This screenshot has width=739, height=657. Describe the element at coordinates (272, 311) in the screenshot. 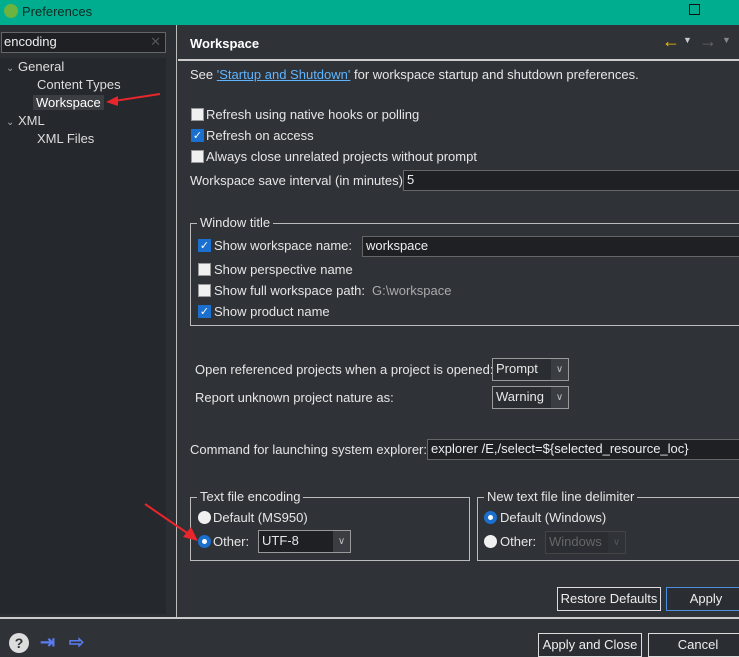

I see `show-product-name-label: Show product name` at that location.